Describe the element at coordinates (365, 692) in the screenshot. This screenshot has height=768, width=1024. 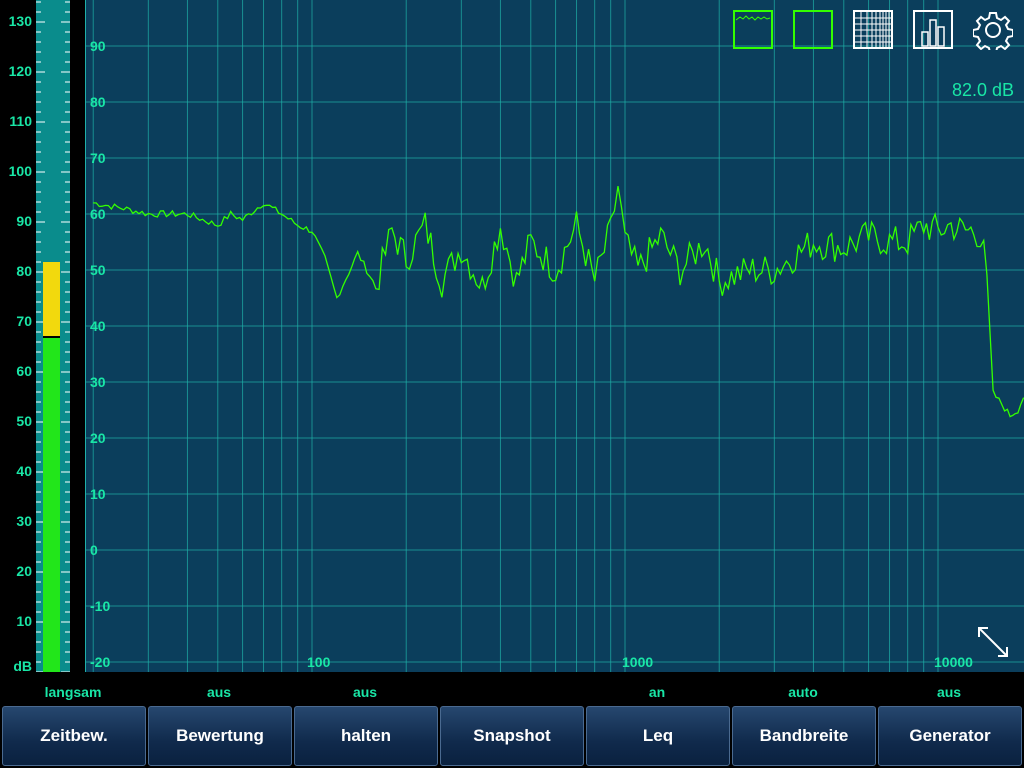
I see `status-halten: aus` at that location.